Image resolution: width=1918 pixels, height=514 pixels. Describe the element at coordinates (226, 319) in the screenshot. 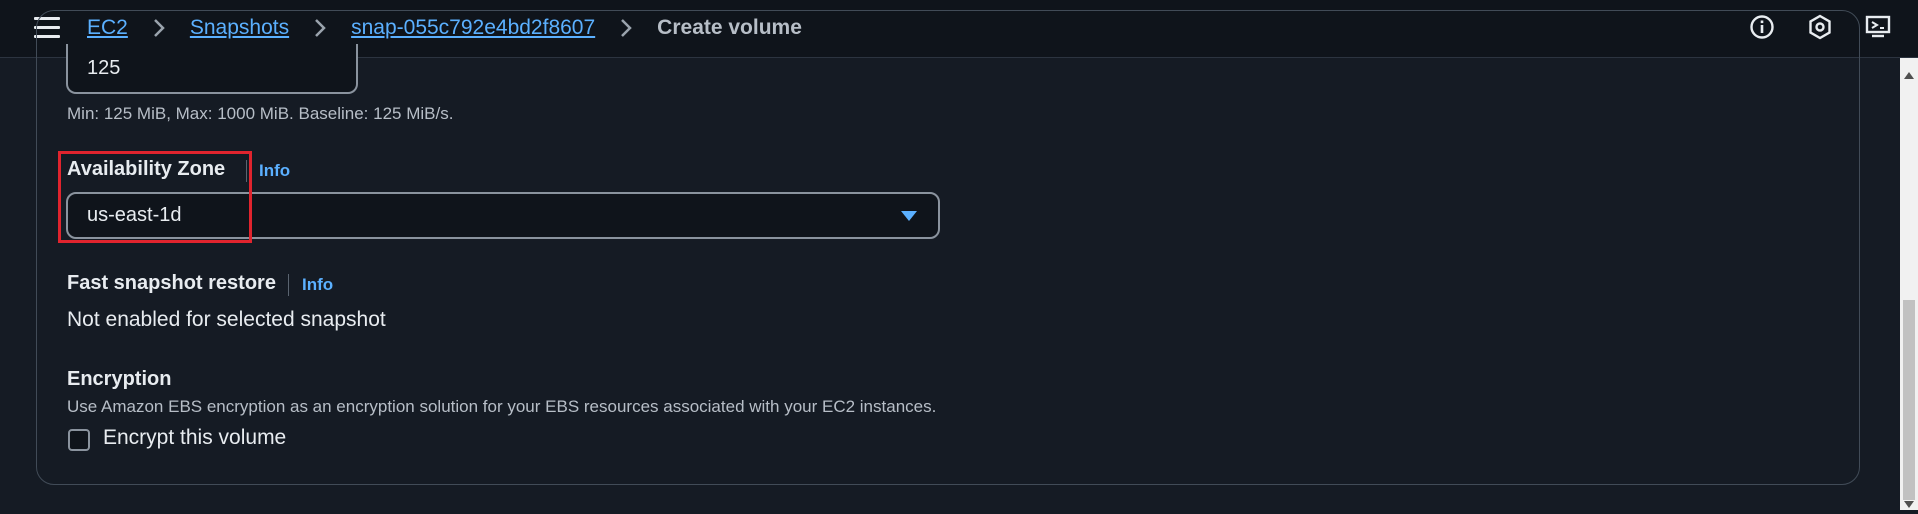

I see `fast-snapshot-restore-status: Not enabled for selected snapshot` at that location.